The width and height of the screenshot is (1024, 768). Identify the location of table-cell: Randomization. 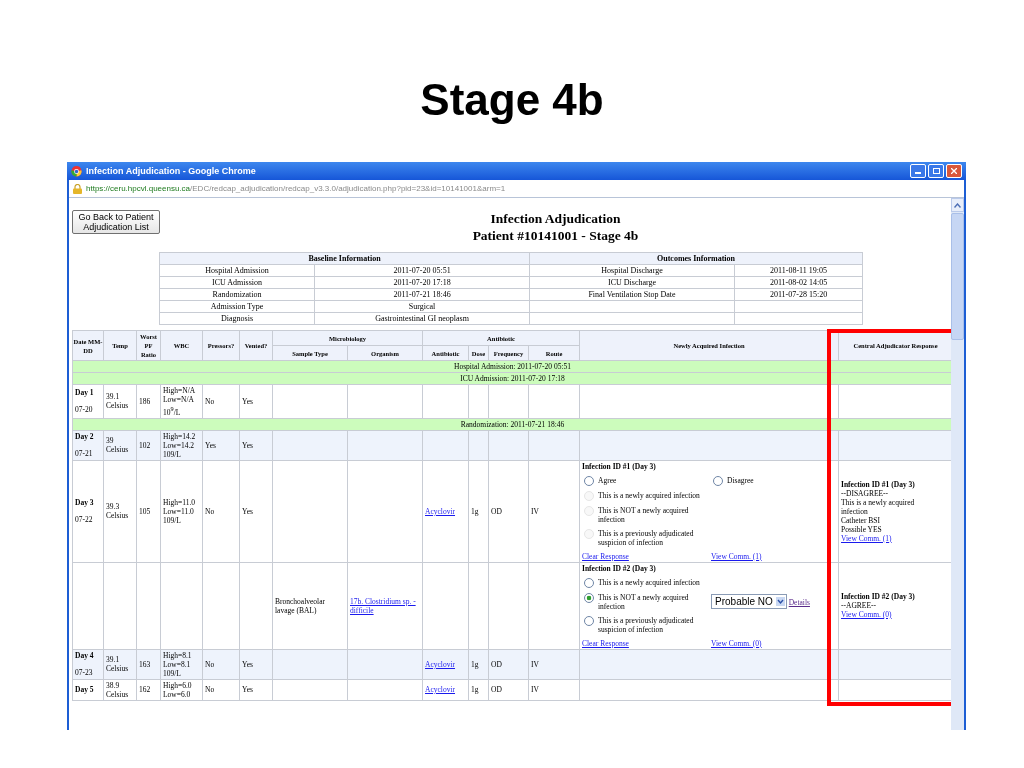
(237, 294).